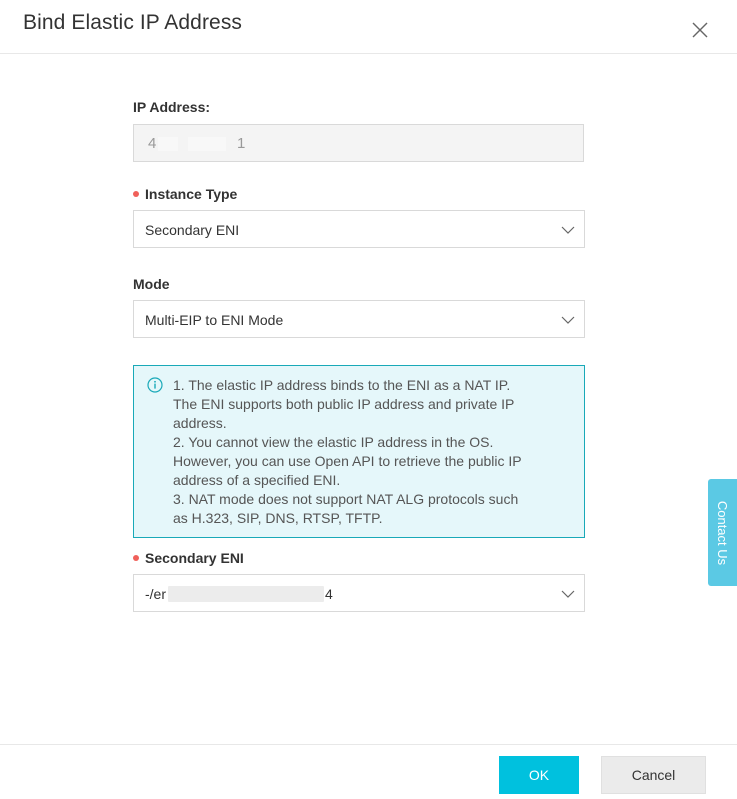 The width and height of the screenshot is (737, 799). I want to click on ok-button: OK, so click(539, 775).